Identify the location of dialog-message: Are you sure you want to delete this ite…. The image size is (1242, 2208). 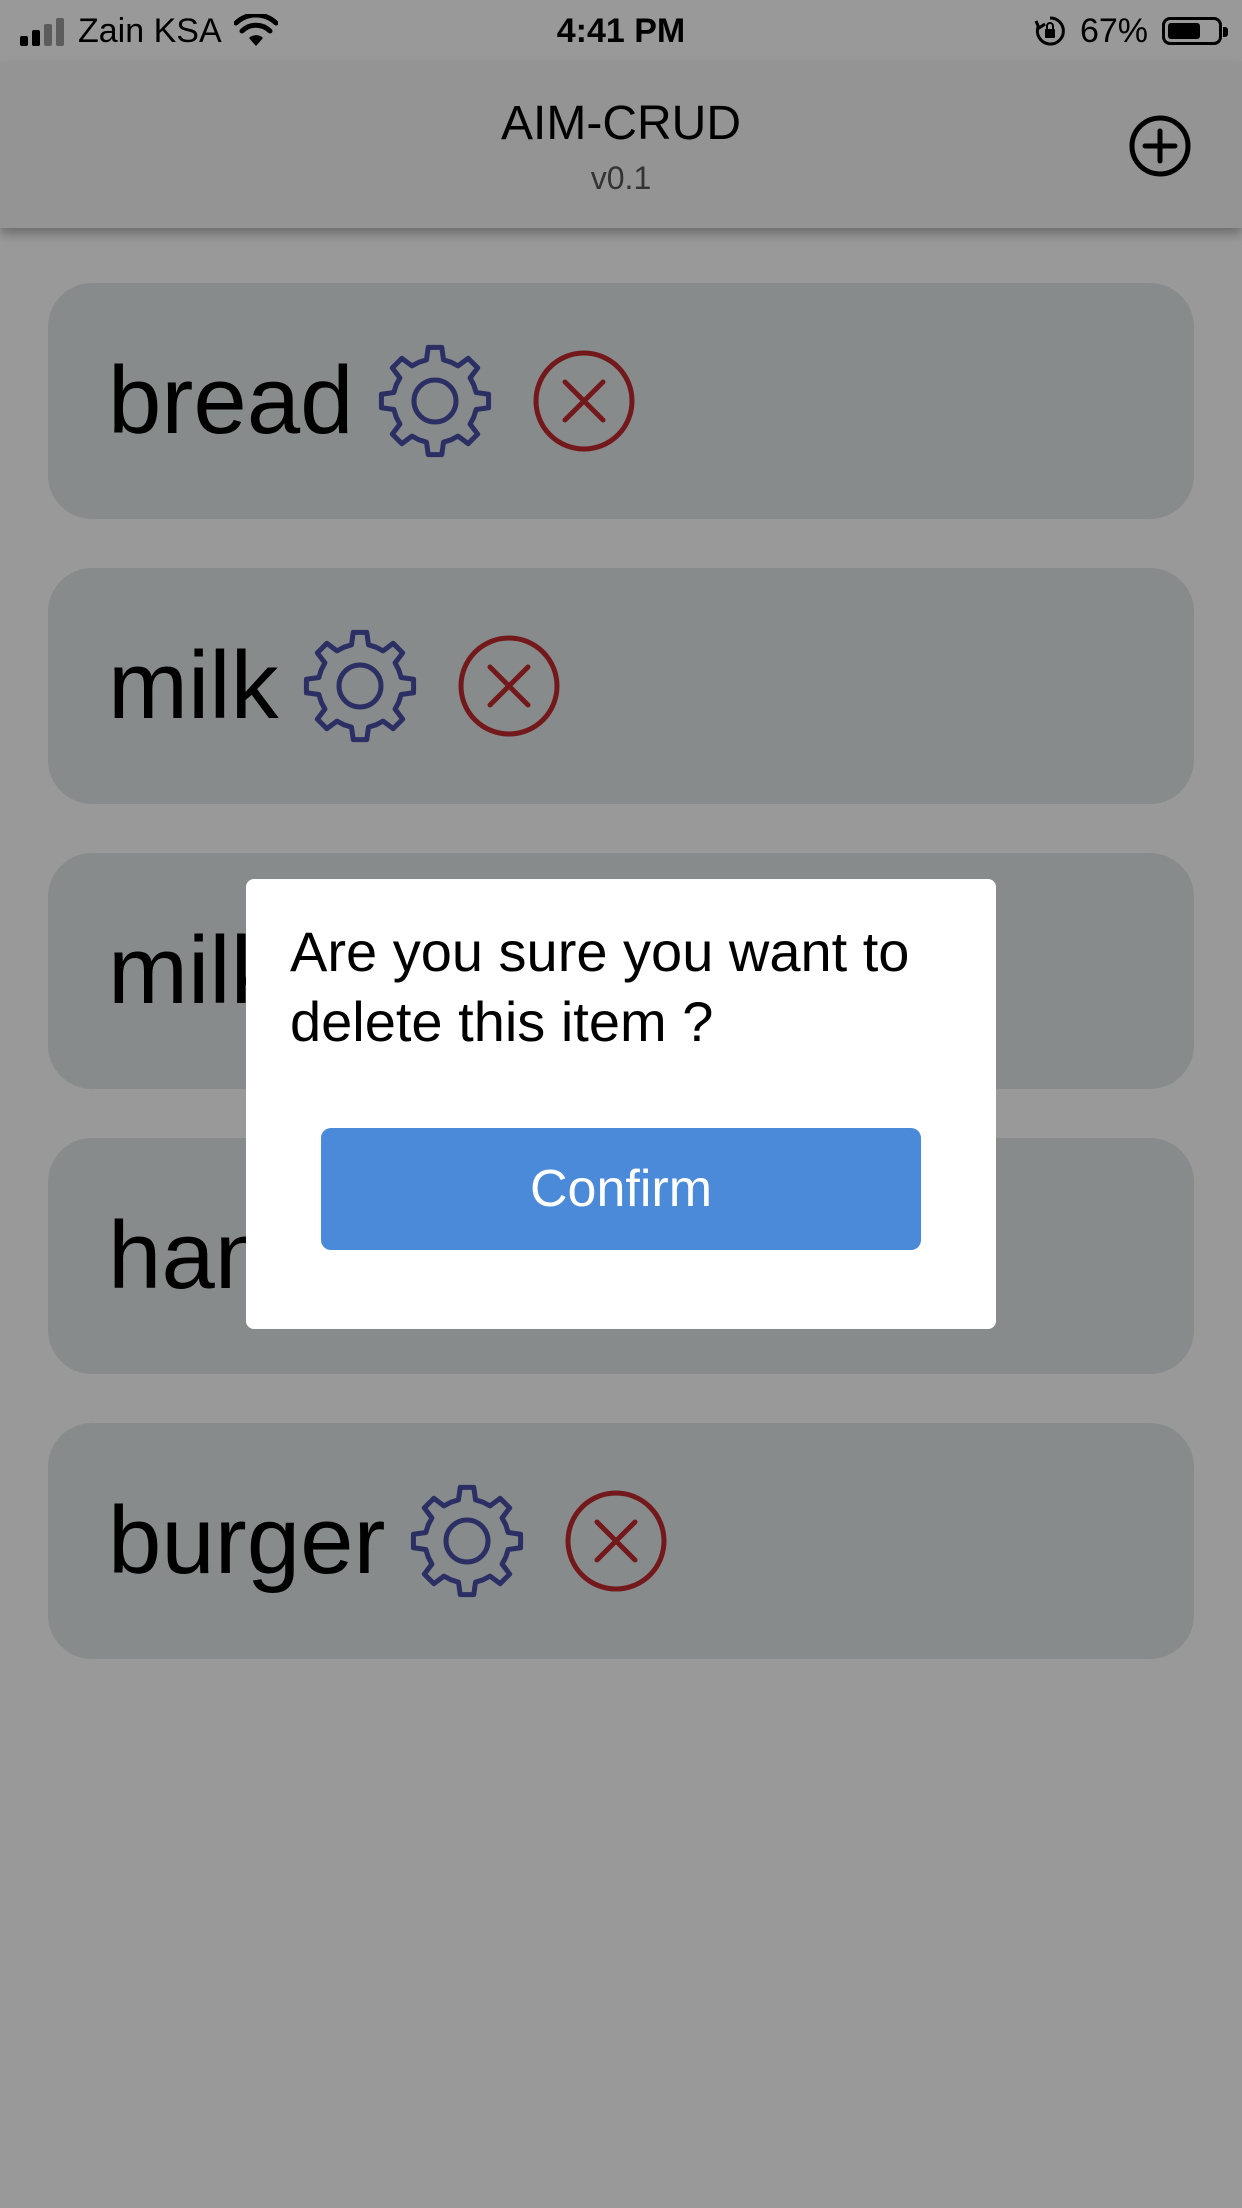
(600, 986).